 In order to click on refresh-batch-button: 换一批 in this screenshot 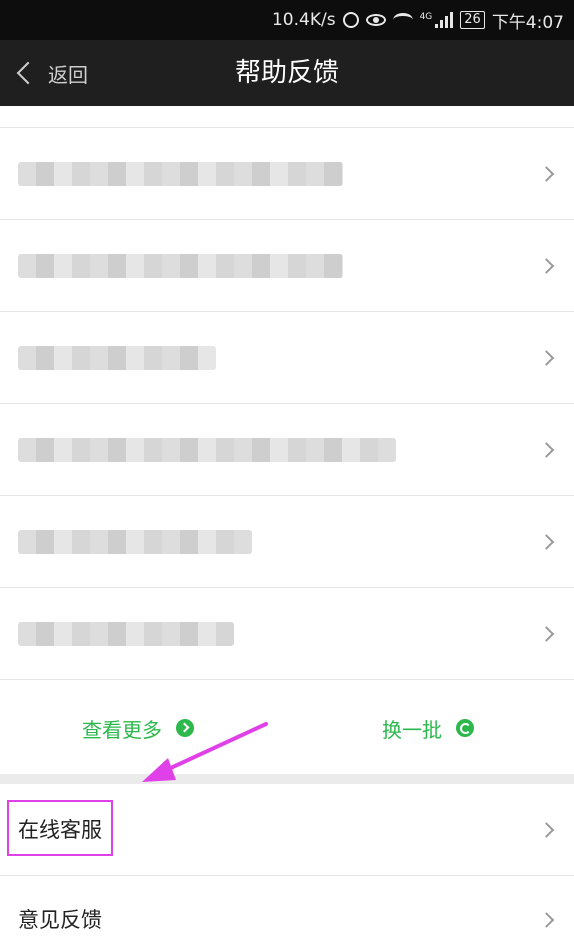, I will do `click(428, 728)`.